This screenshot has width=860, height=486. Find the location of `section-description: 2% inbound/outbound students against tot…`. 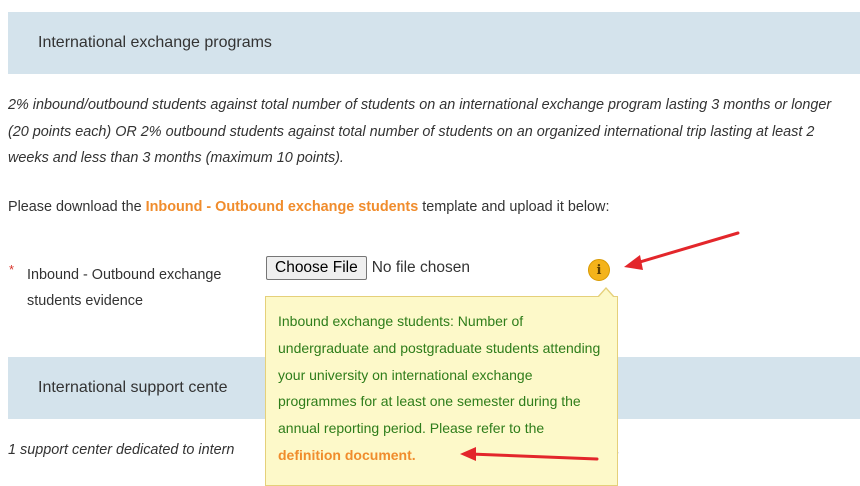

section-description: 2% inbound/outbound students against tot… is located at coordinates (420, 131).